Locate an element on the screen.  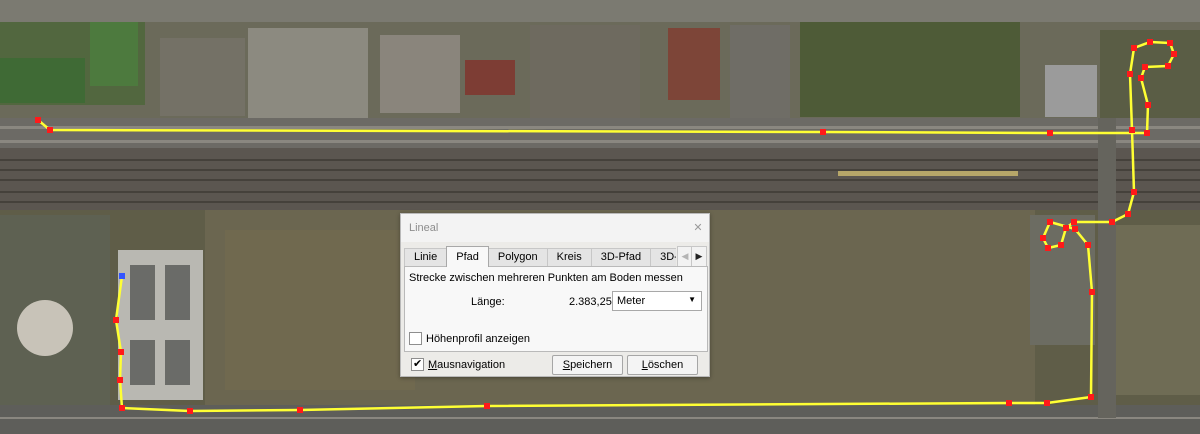
save-label-rest: peichern is located at coordinates (591, 365).